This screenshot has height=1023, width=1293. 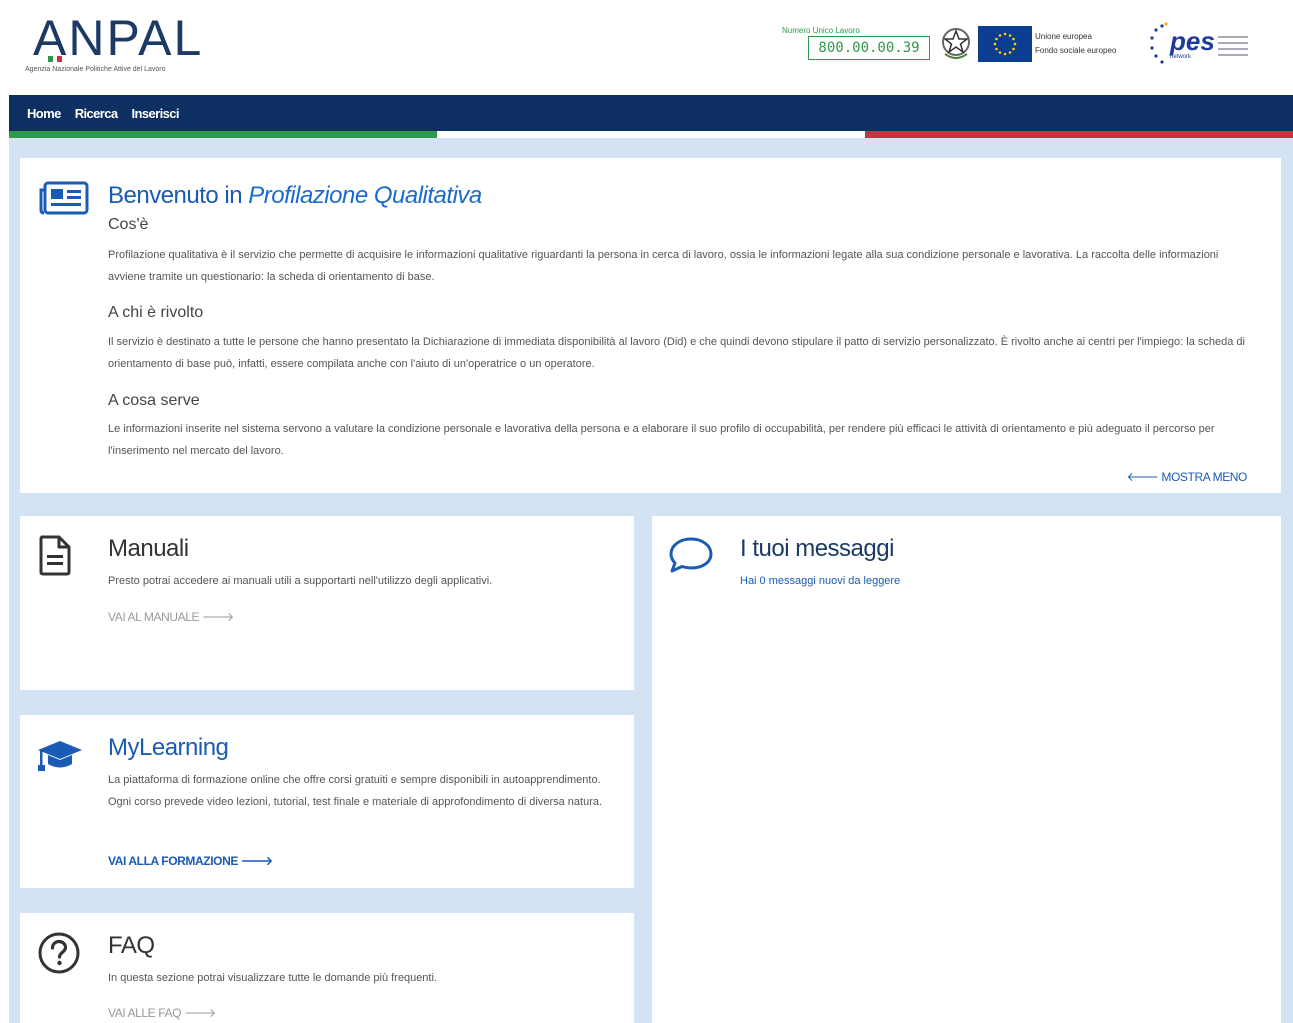 I want to click on main-navbar: Home Ricerca Inserisci, so click(x=651, y=114).